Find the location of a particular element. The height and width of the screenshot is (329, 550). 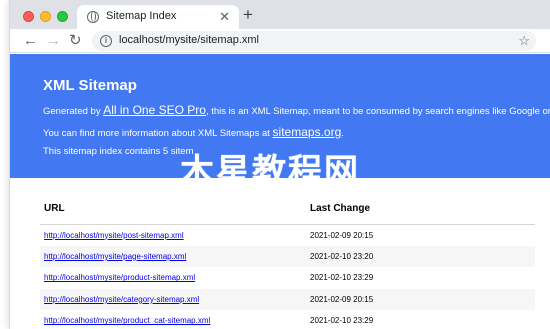

address-bar: i localhost/mysite/sitemap.xml ☆ is located at coordinates (314, 41).